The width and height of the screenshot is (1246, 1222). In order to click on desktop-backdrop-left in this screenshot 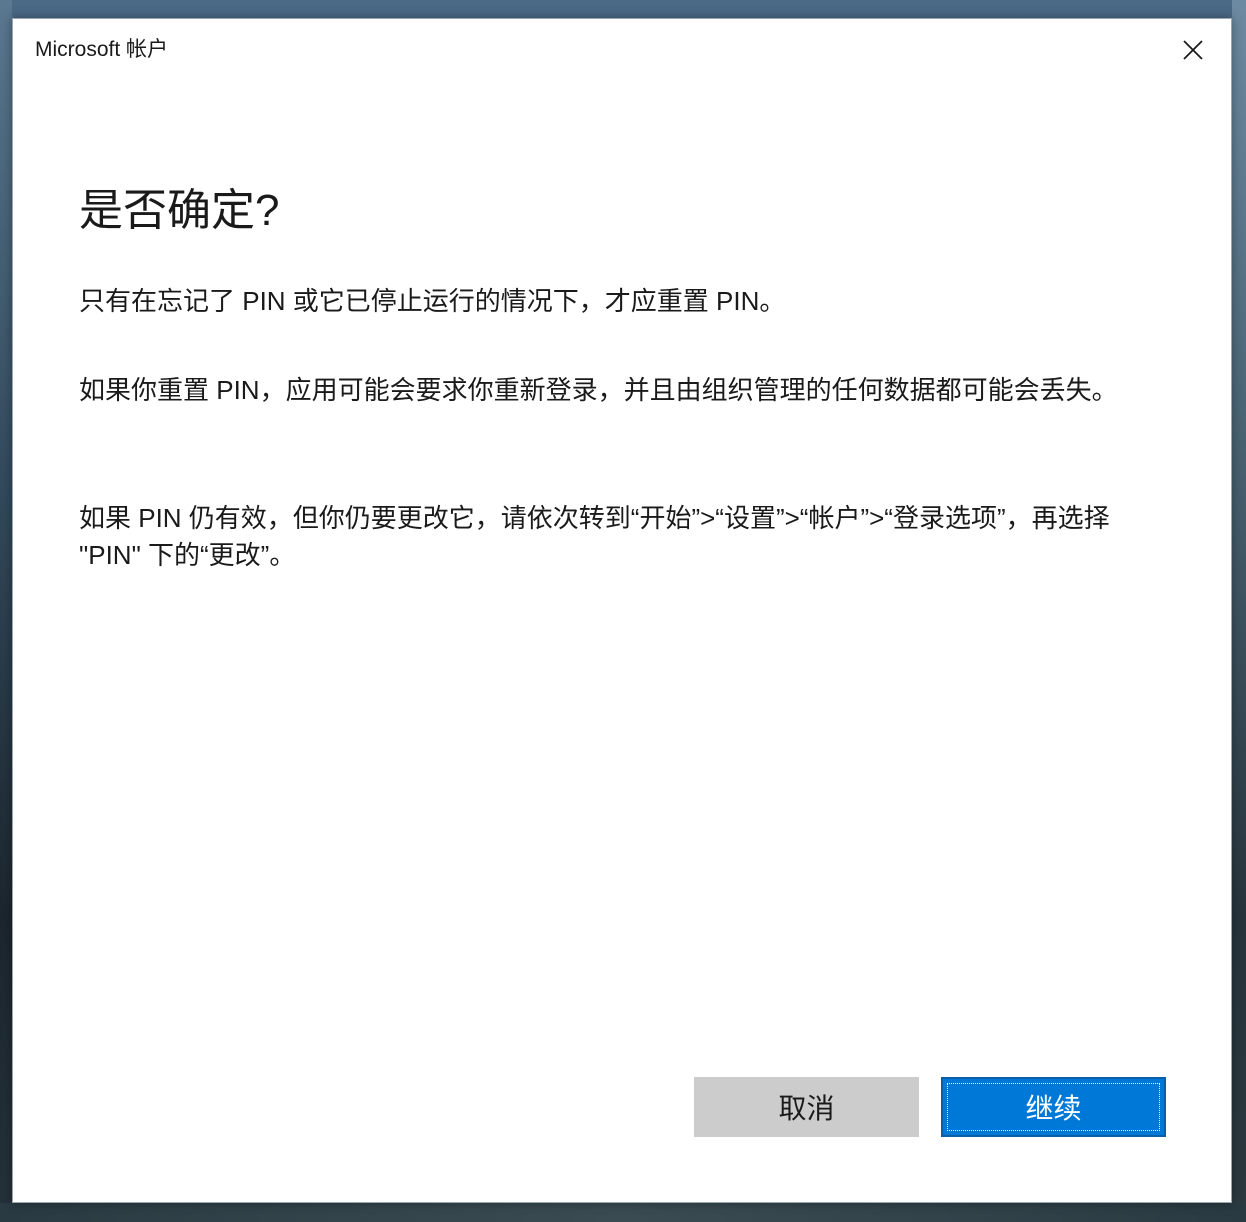, I will do `click(6, 611)`.